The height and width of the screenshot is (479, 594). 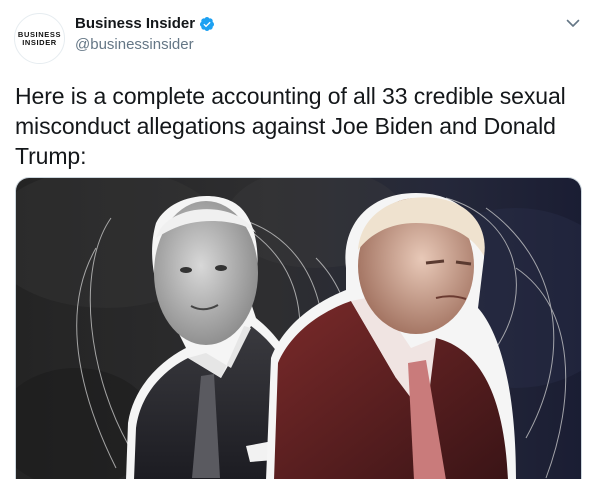 I want to click on name-row: Business Insider, so click(x=145, y=23).